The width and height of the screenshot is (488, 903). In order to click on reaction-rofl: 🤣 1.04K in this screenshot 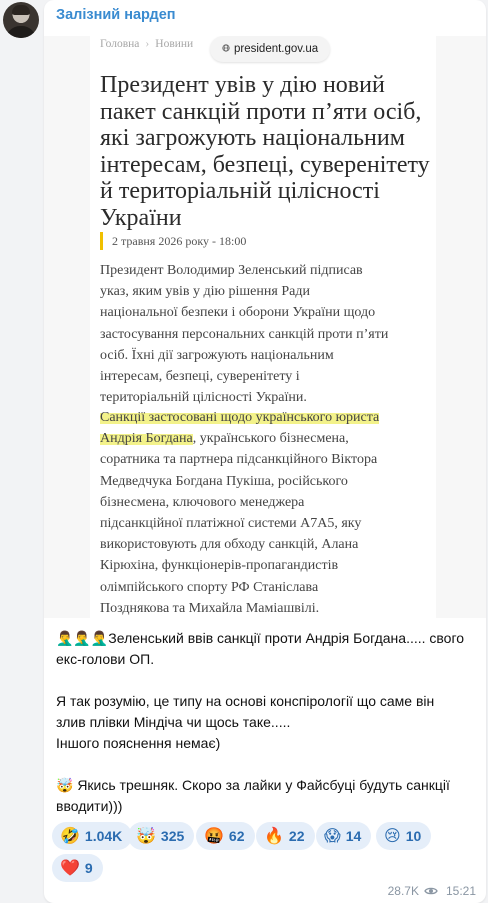, I will do `click(92, 836)`.